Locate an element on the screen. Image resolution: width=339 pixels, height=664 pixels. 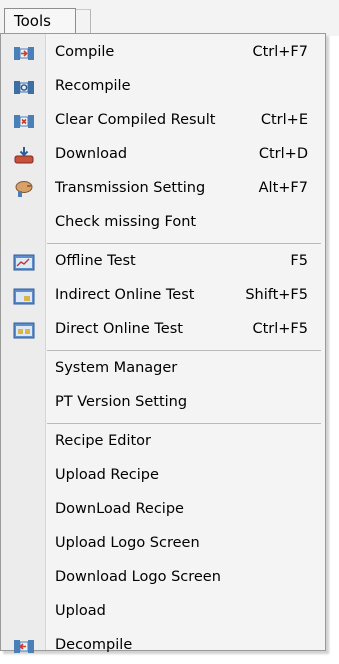
menu-item-clear-compiled-result: Clear Compiled Result Ctrl+E is located at coordinates (163, 122).